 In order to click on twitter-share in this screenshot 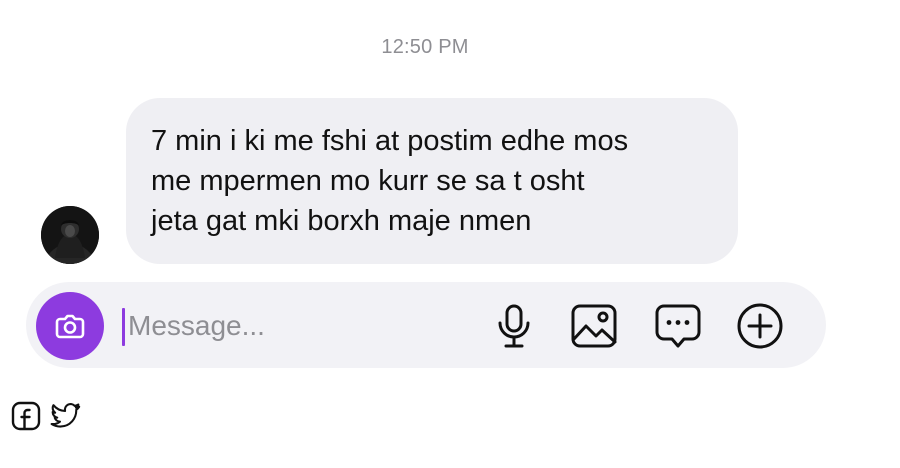, I will do `click(66, 416)`.